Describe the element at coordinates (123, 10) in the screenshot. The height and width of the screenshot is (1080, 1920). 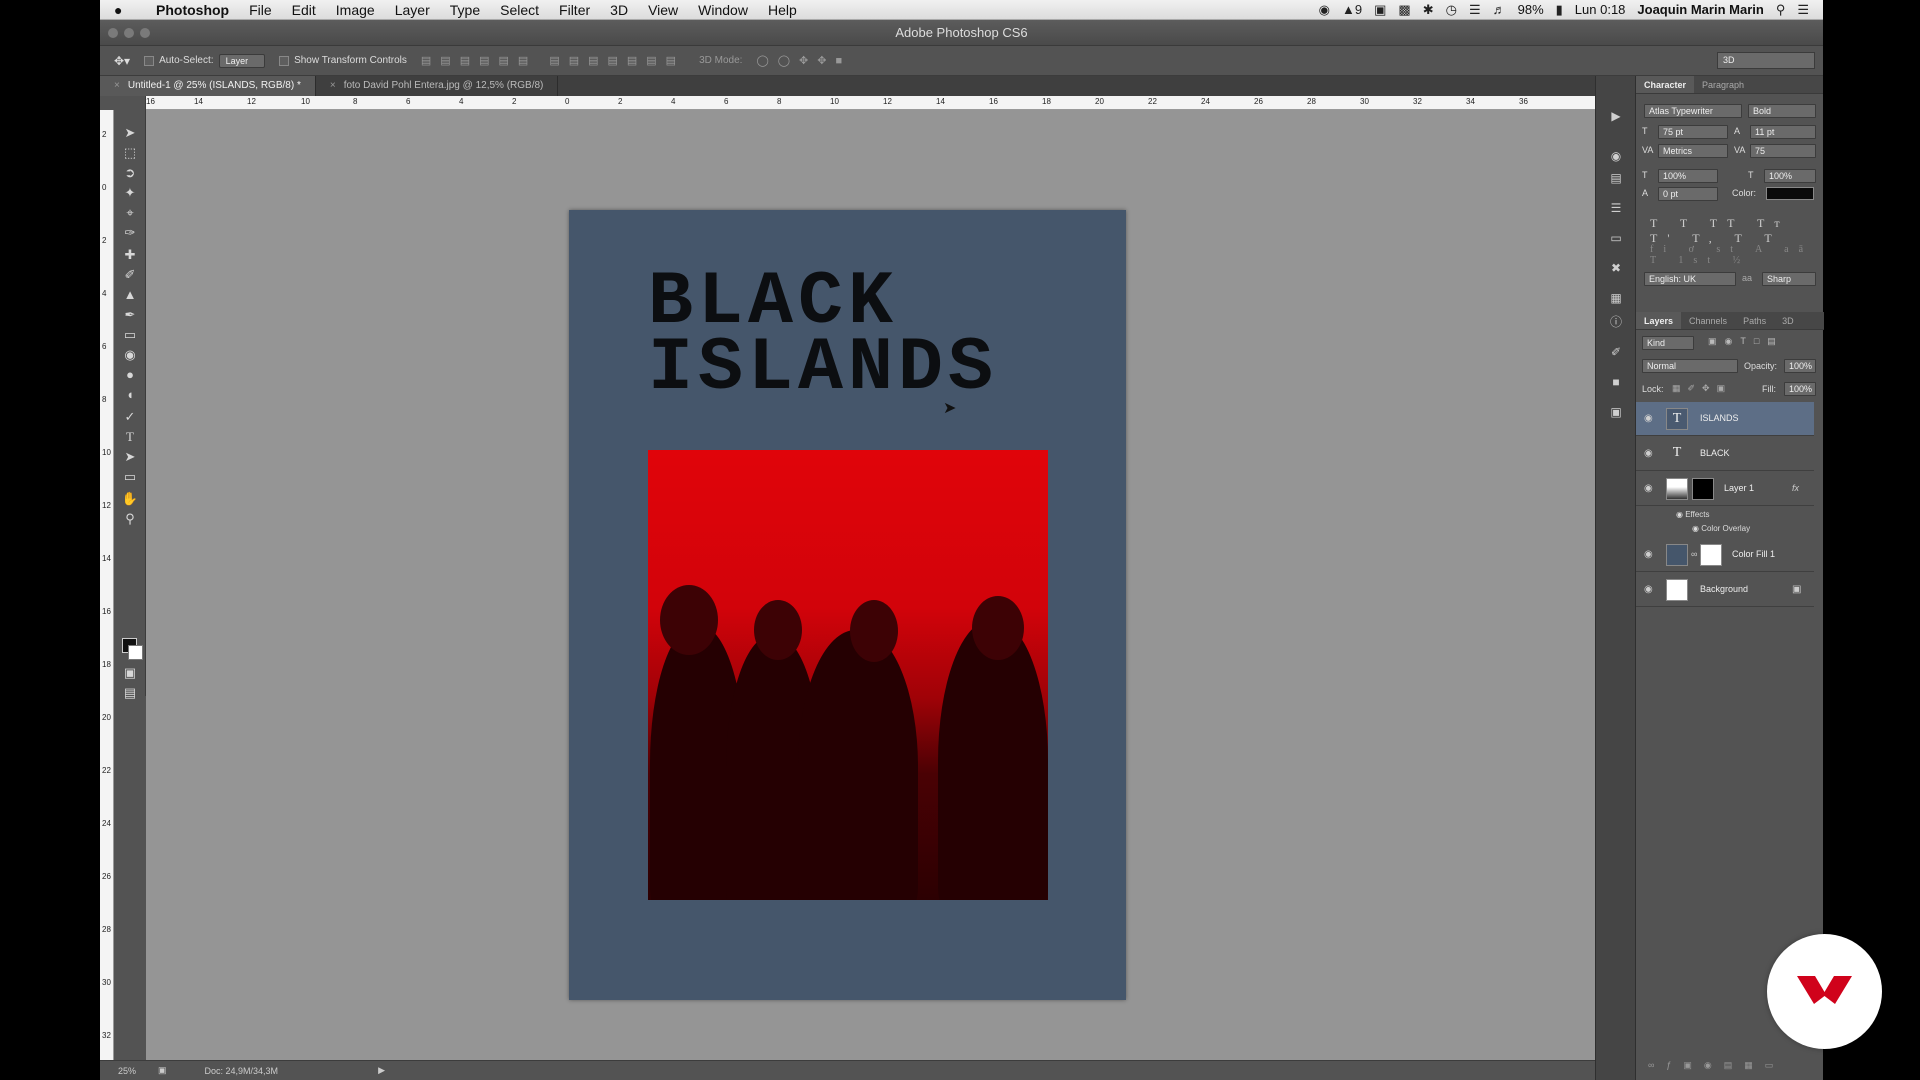
I see `apple-icon: ●` at that location.